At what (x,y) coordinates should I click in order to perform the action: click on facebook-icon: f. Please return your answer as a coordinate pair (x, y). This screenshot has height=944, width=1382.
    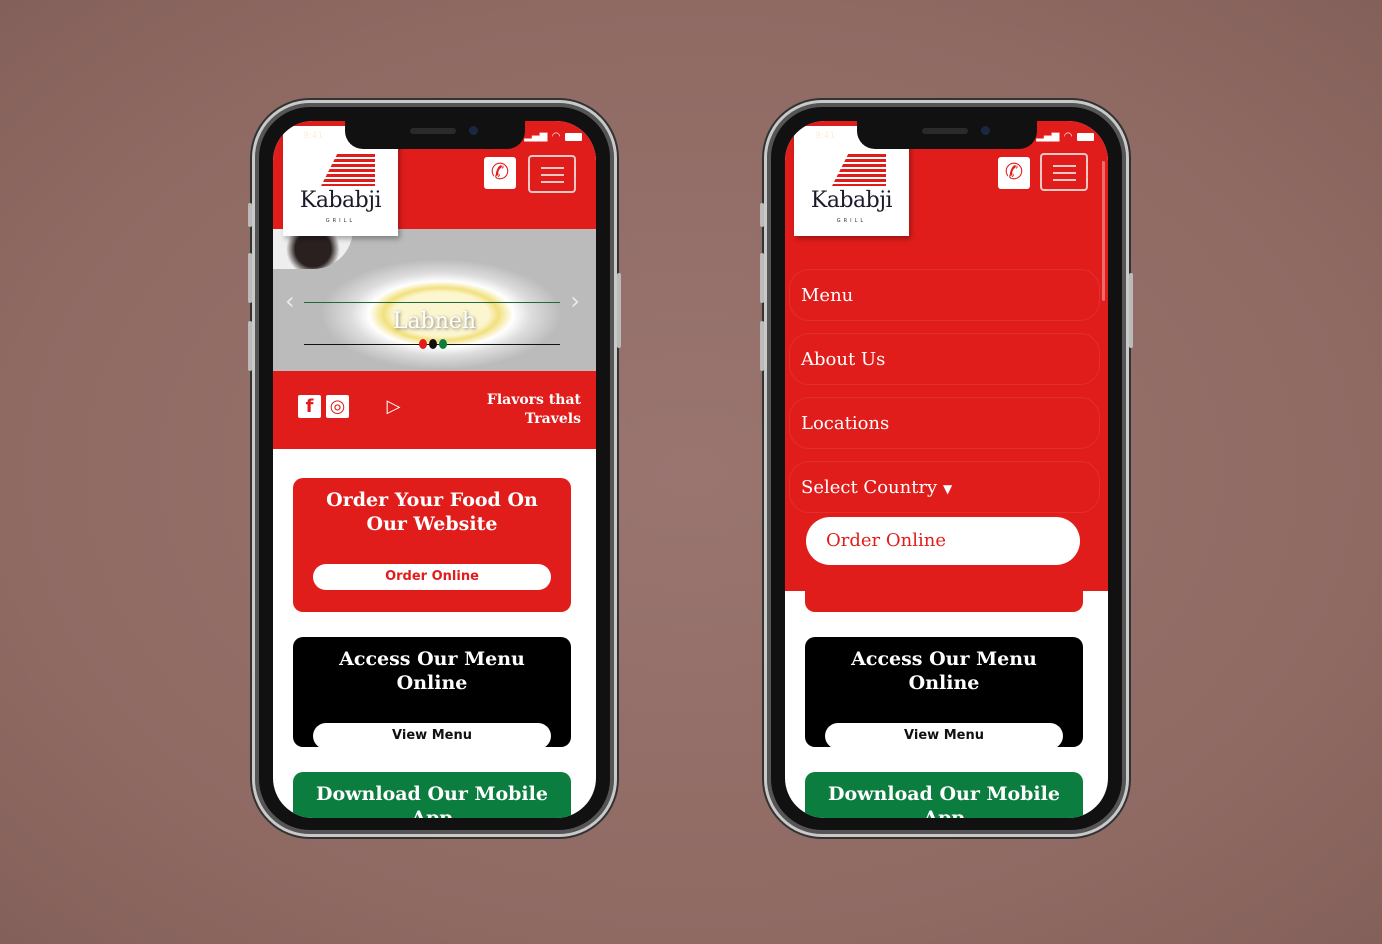
    Looking at the image, I should click on (309, 406).